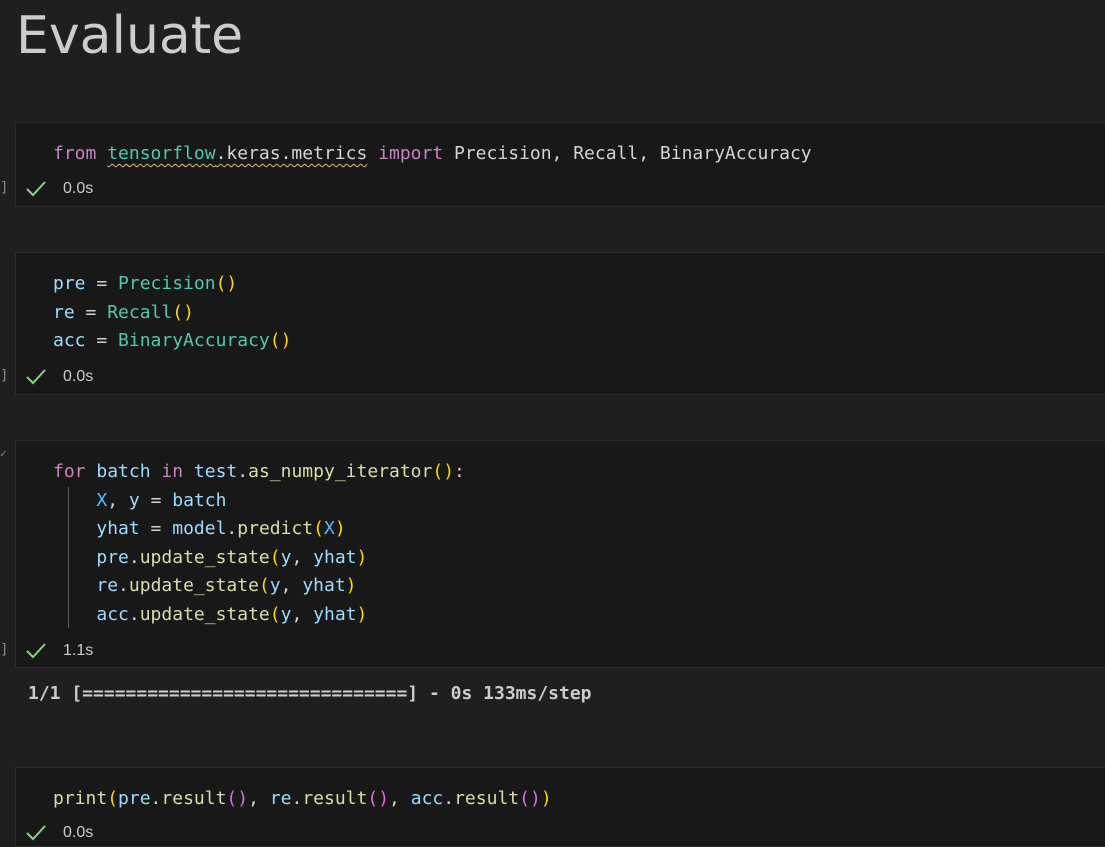  I want to click on section-heading: Evaluate, so click(130, 36).